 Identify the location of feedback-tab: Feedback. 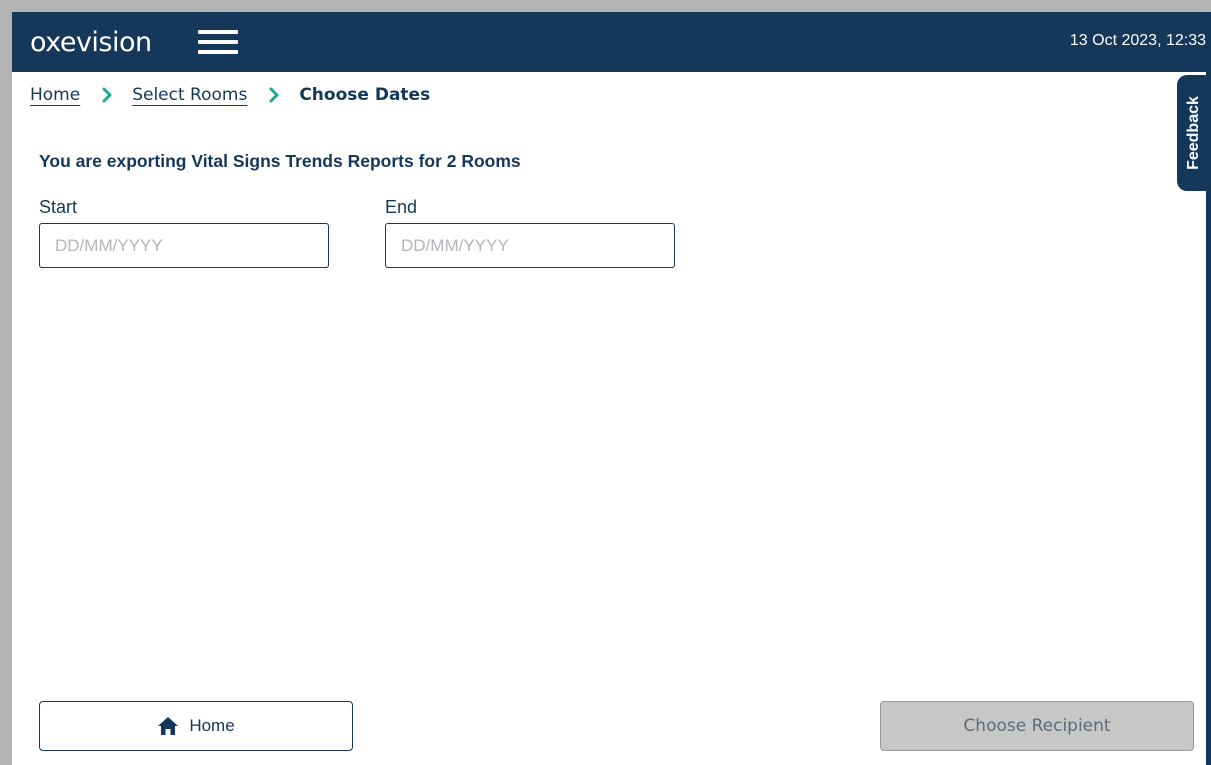
(1194, 133).